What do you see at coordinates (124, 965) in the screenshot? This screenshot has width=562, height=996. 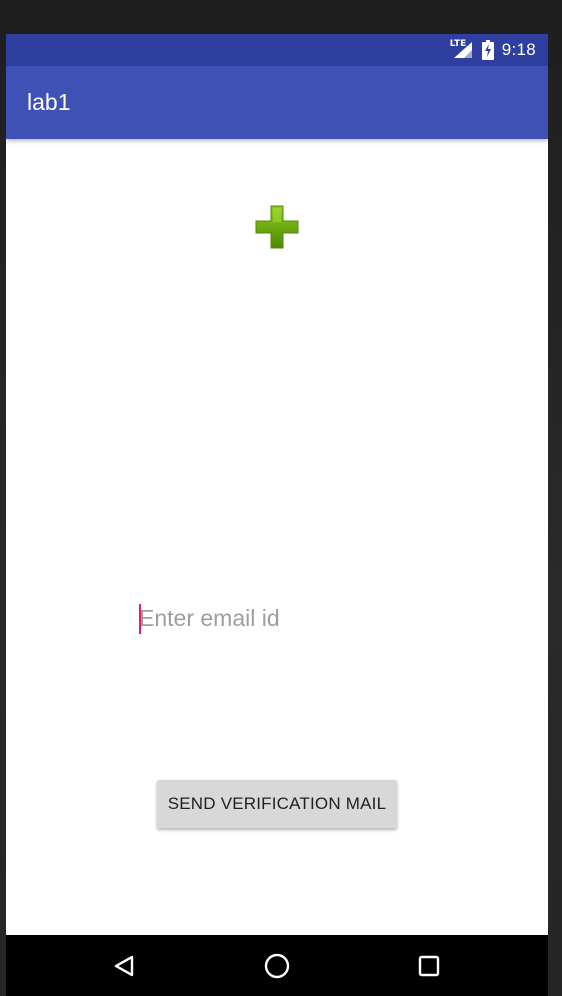 I see `back-icon` at bounding box center [124, 965].